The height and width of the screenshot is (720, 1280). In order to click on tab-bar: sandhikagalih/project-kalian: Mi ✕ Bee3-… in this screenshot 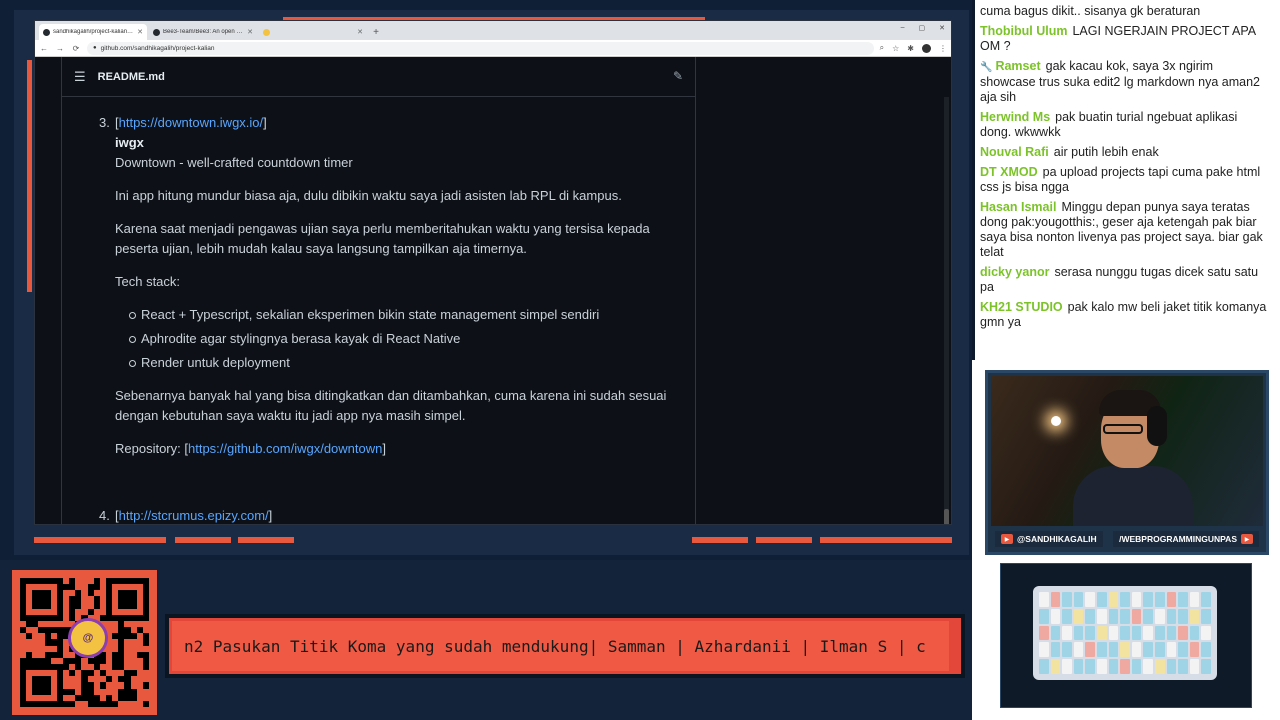, I will do `click(493, 30)`.